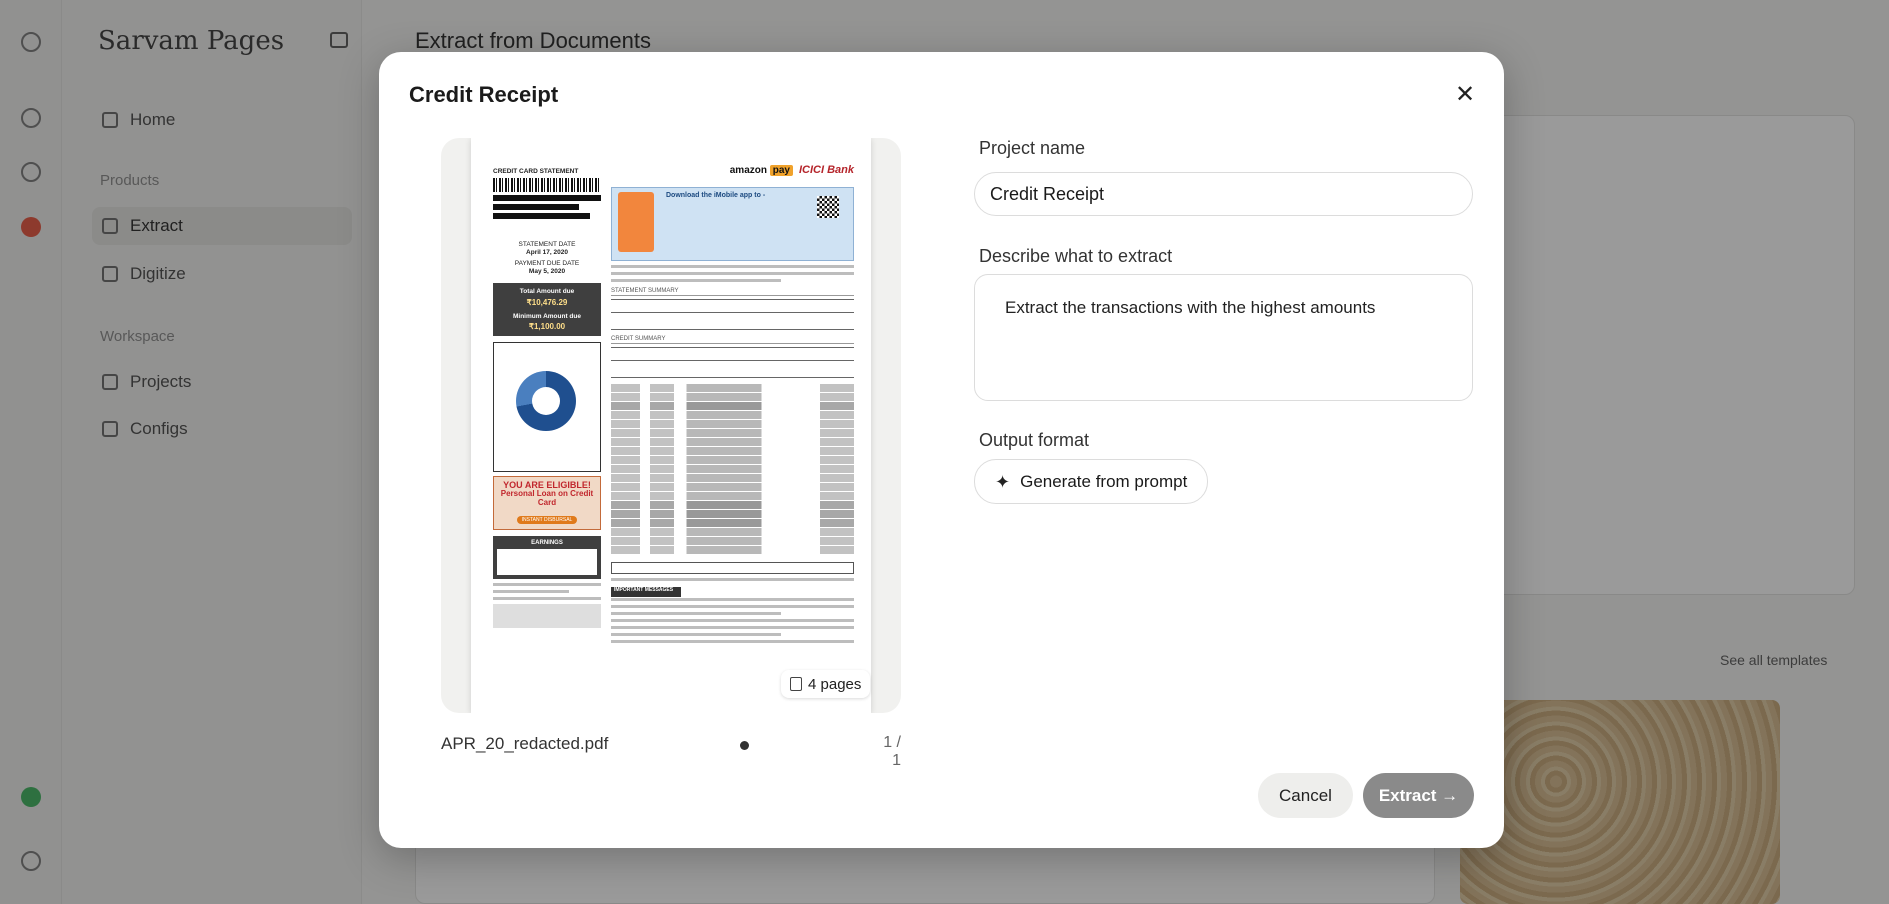 The height and width of the screenshot is (904, 1889). What do you see at coordinates (1104, 481) in the screenshot?
I see `generate-label: Generate from prompt` at bounding box center [1104, 481].